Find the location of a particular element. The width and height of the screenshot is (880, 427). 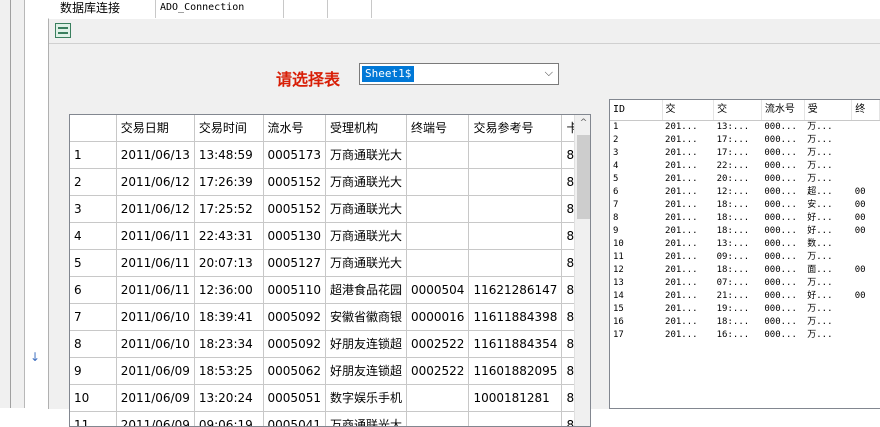

table-row: 22011/06/1217:26:390005152万商通联光大86 is located at coordinates (330, 182).